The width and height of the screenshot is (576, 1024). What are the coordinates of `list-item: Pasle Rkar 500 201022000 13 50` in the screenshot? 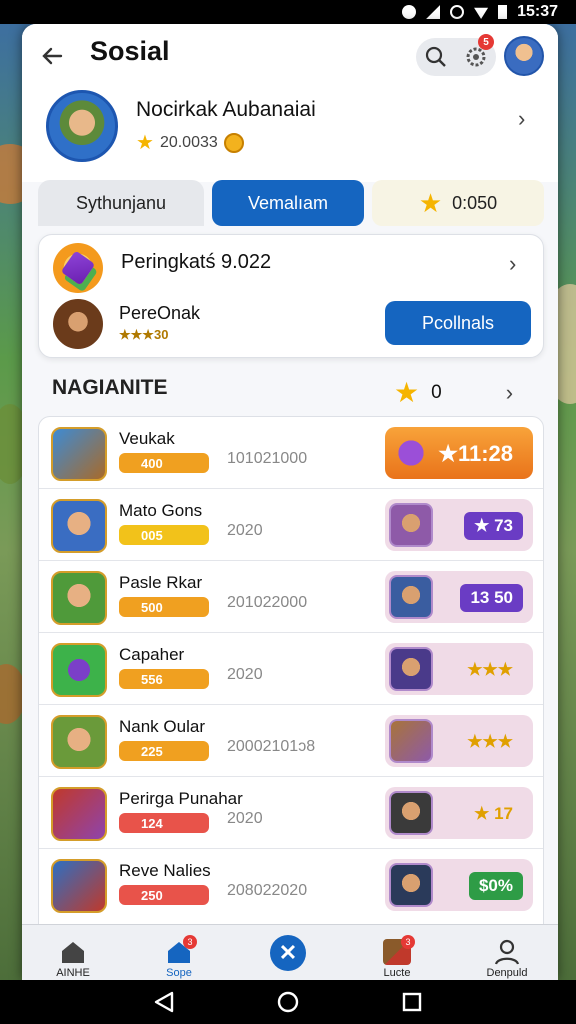 It's located at (291, 597).